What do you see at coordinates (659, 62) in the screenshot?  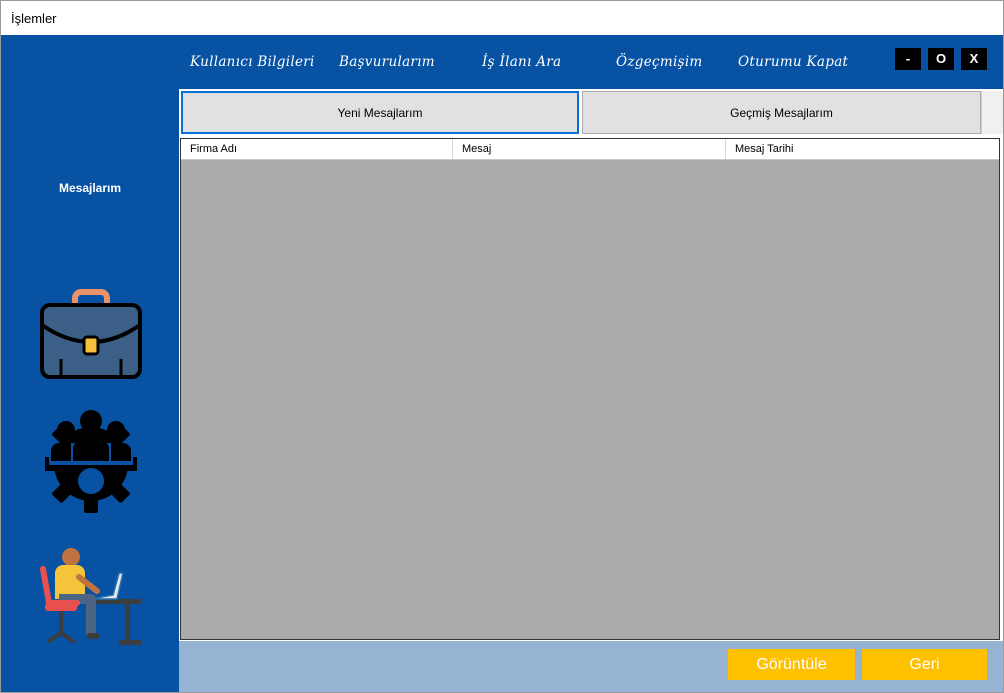 I see `nav-ozgecmisim: Özgeçmişim` at bounding box center [659, 62].